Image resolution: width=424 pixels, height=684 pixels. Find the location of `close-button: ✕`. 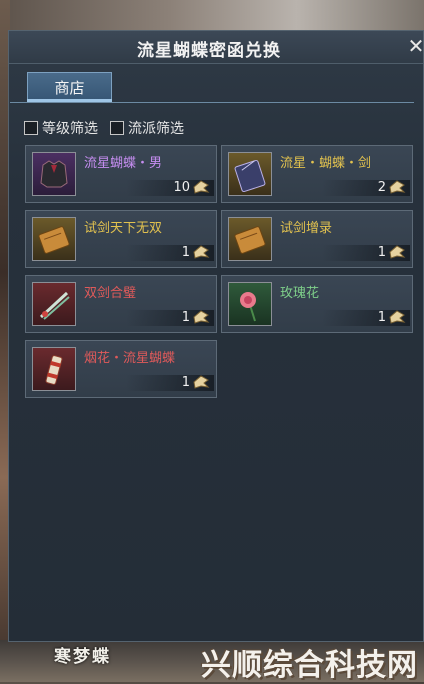

close-button: ✕ is located at coordinates (414, 46).